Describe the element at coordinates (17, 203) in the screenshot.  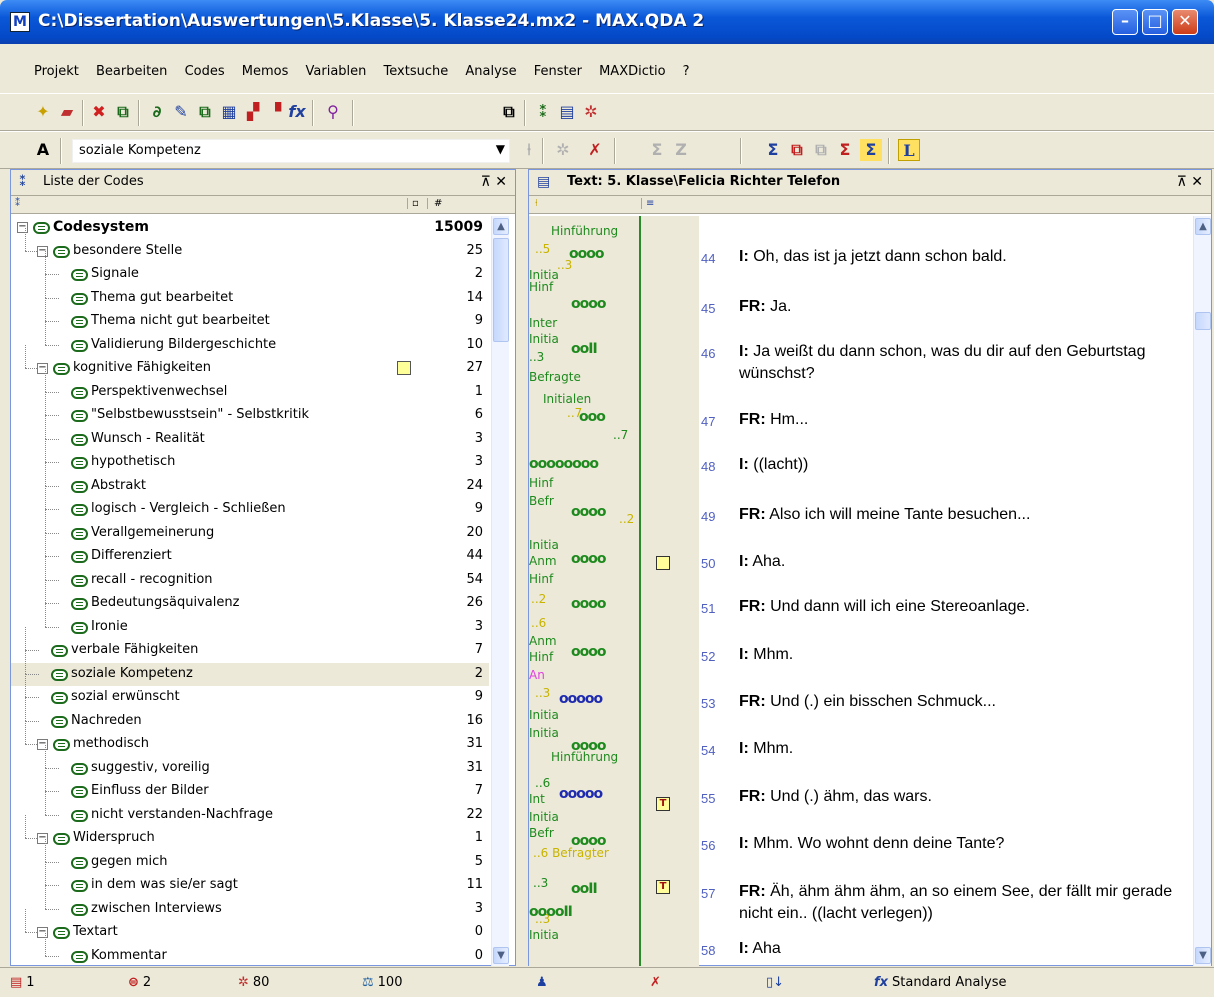
I see `tree-column-icon: ⁑` at that location.